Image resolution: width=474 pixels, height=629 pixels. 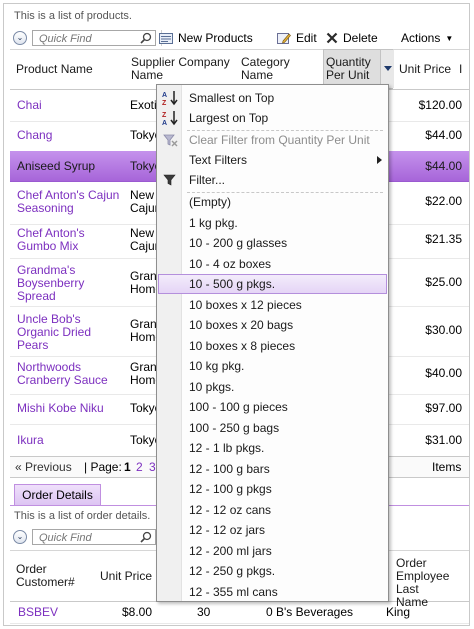 I want to click on menu-item-label: Smallest on Top, so click(x=232, y=98).